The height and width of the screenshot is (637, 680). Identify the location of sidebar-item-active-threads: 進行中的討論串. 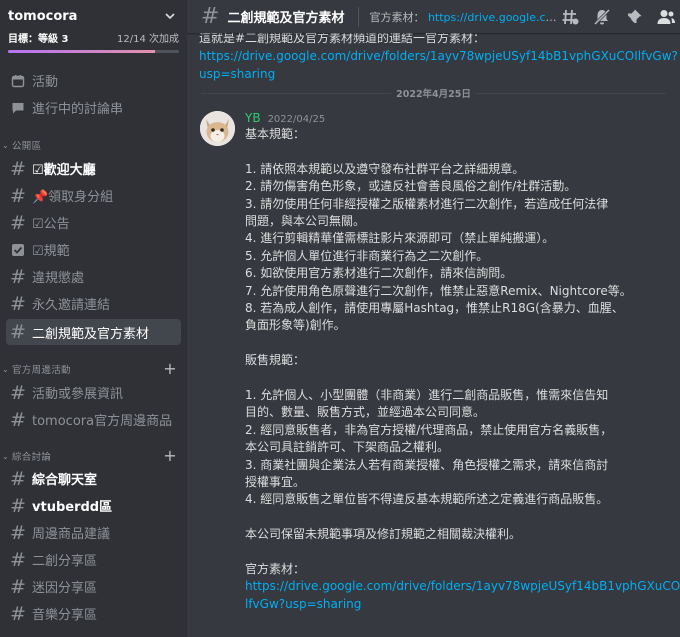
(93, 107).